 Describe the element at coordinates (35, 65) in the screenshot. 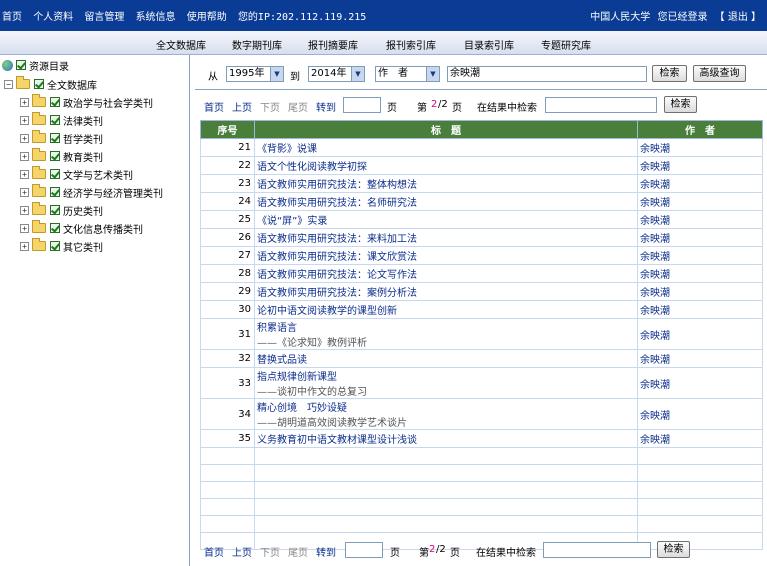

I see `tree-root: 资源目录` at that location.